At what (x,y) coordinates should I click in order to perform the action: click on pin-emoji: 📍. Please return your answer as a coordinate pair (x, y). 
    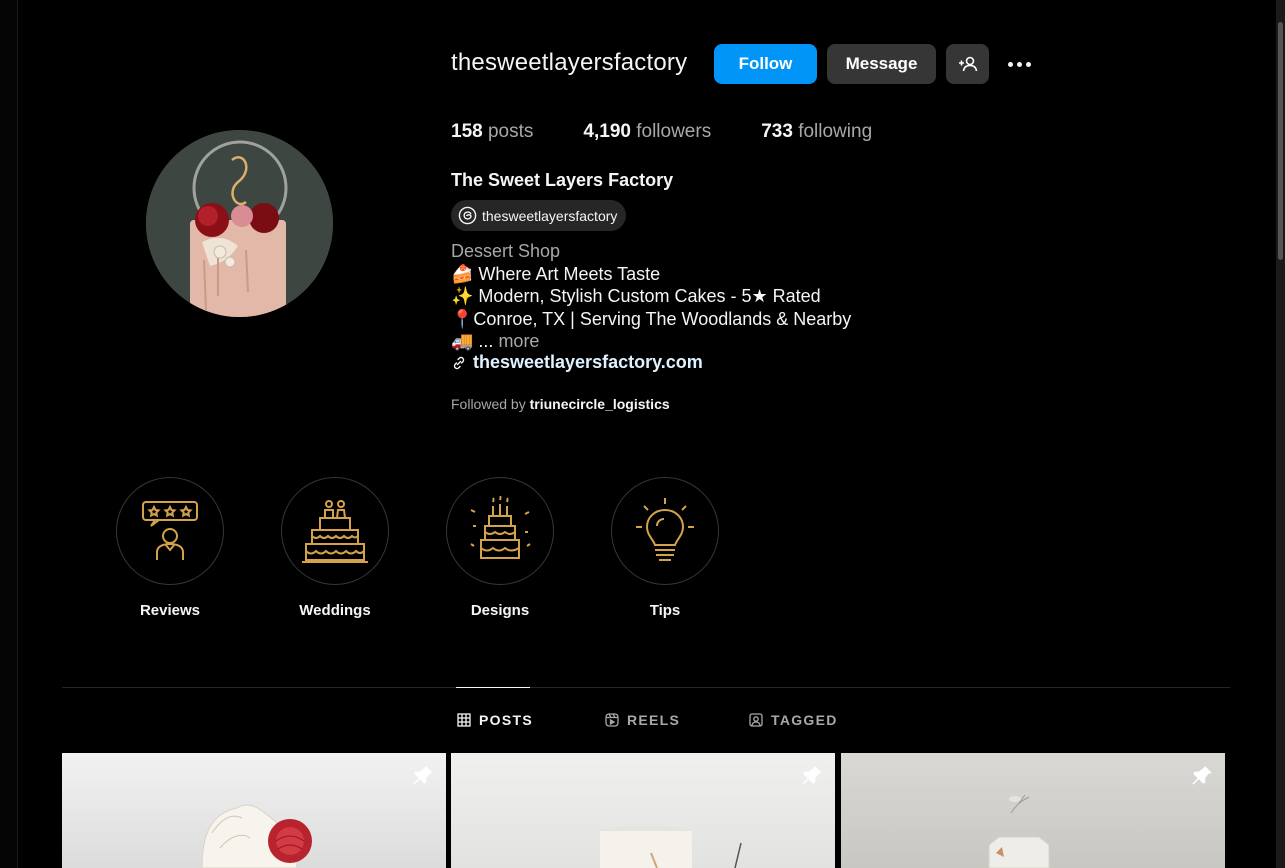
    Looking at the image, I should click on (462, 318).